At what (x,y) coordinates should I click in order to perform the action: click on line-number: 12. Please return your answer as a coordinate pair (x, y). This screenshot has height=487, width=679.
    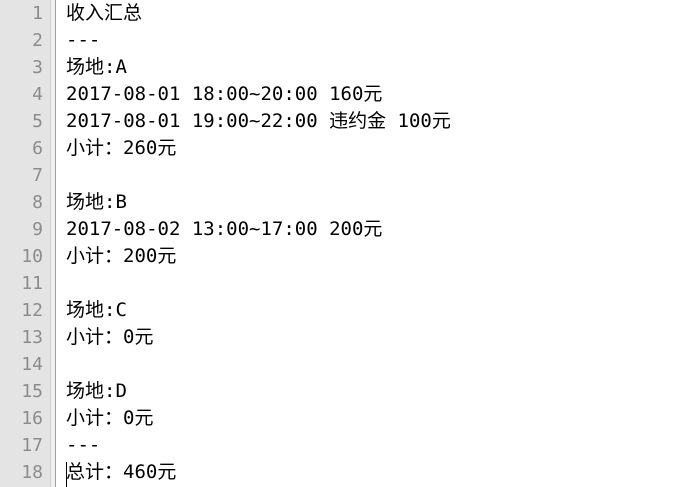
    Looking at the image, I should click on (32, 310).